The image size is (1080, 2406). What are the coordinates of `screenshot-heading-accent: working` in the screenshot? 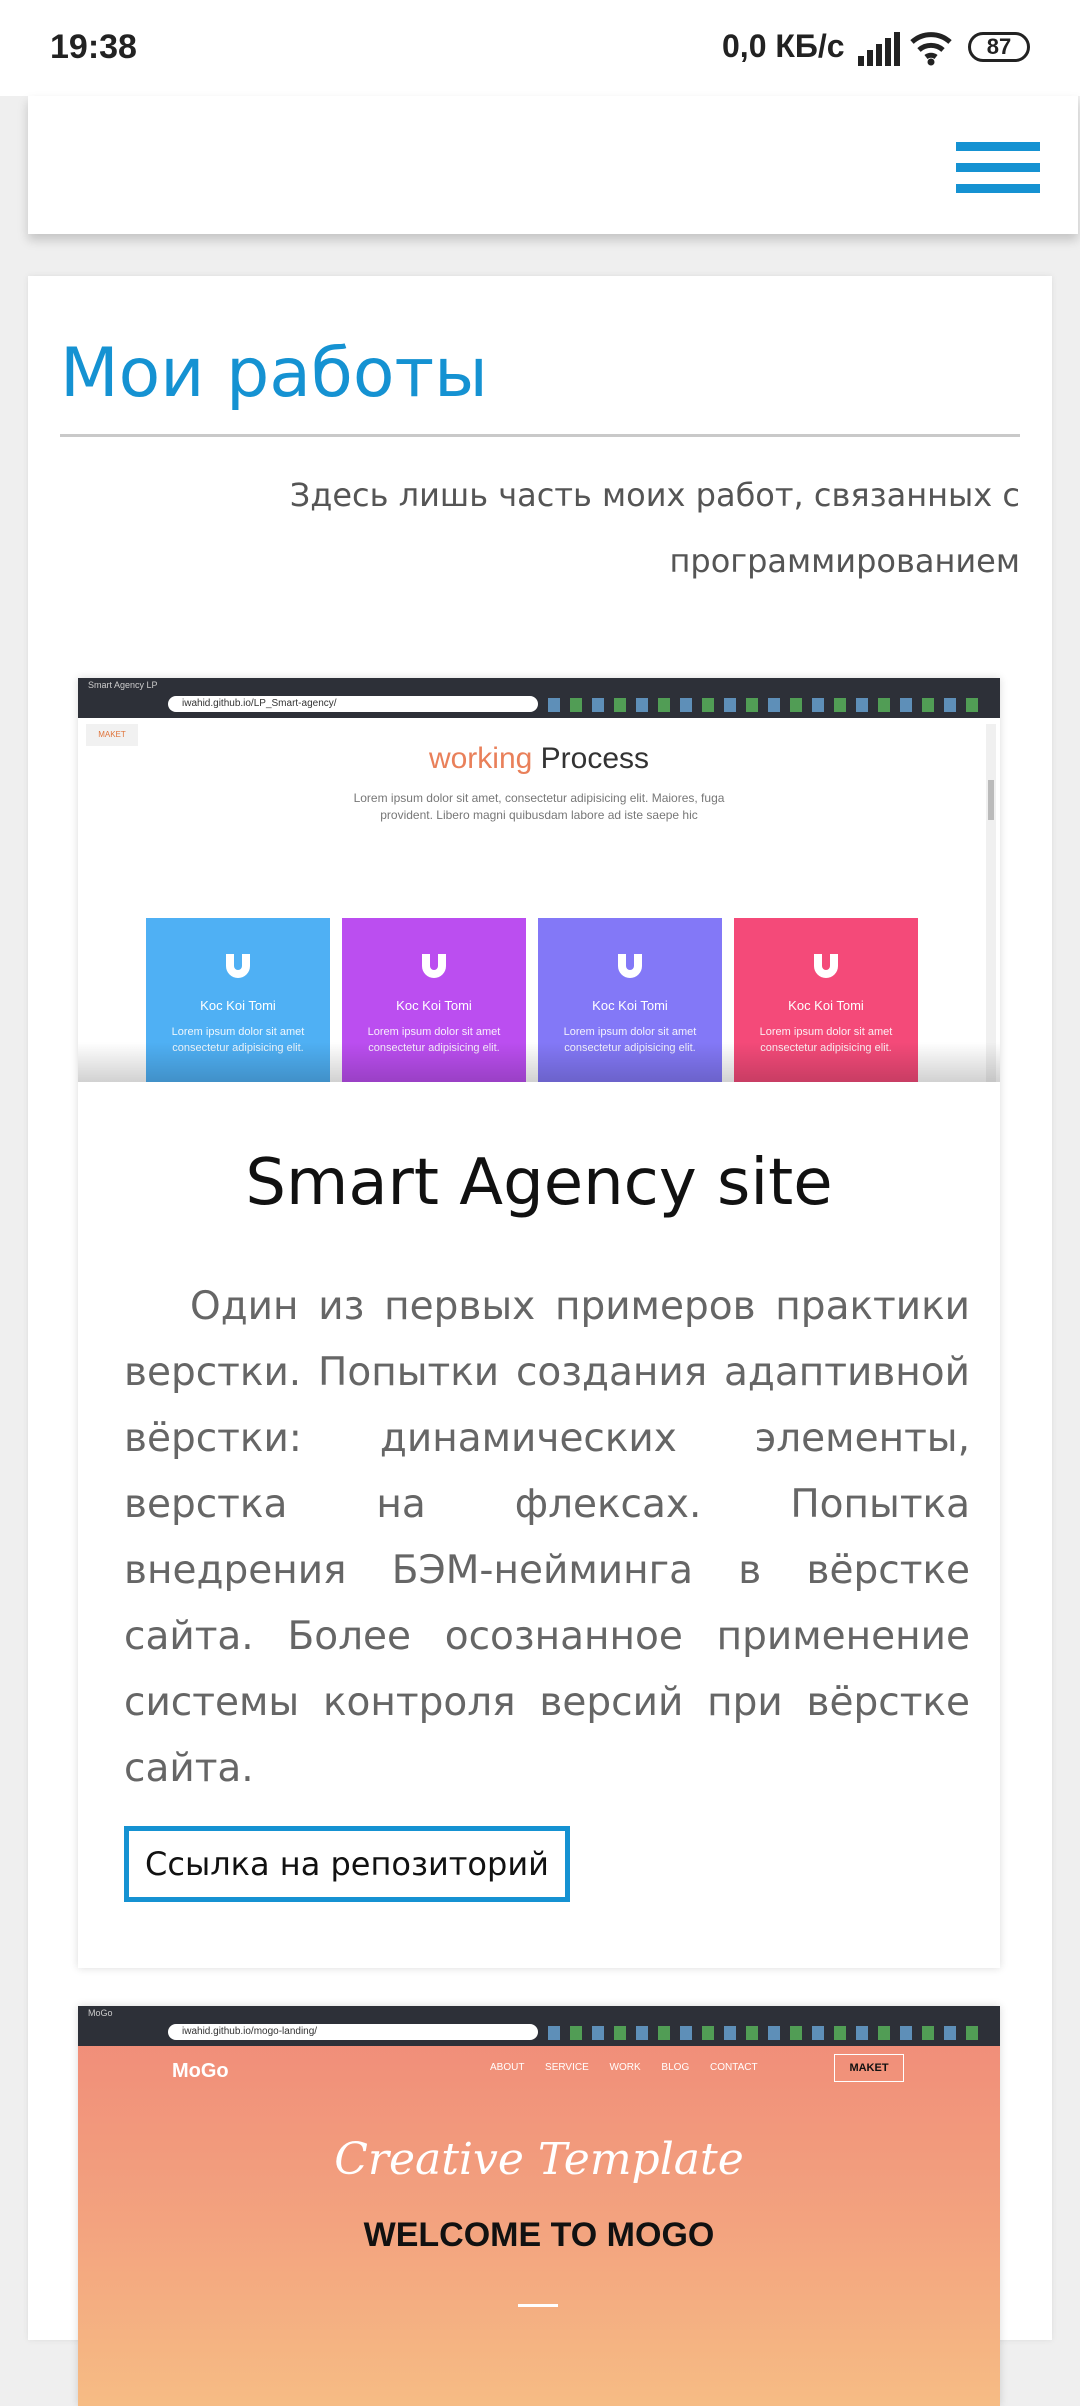 It's located at (480, 758).